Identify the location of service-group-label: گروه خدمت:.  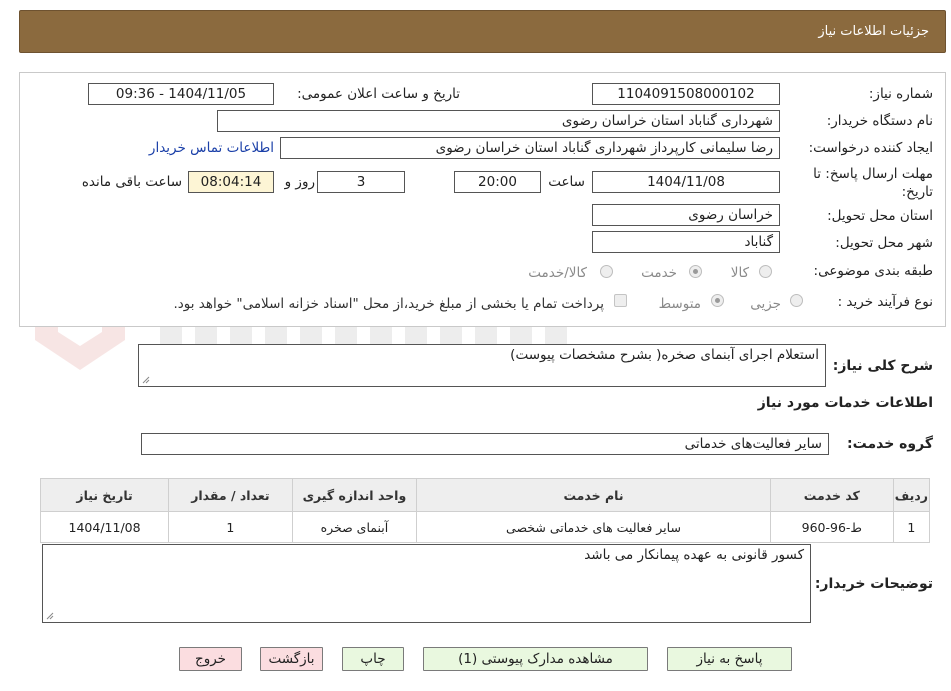
(890, 444).